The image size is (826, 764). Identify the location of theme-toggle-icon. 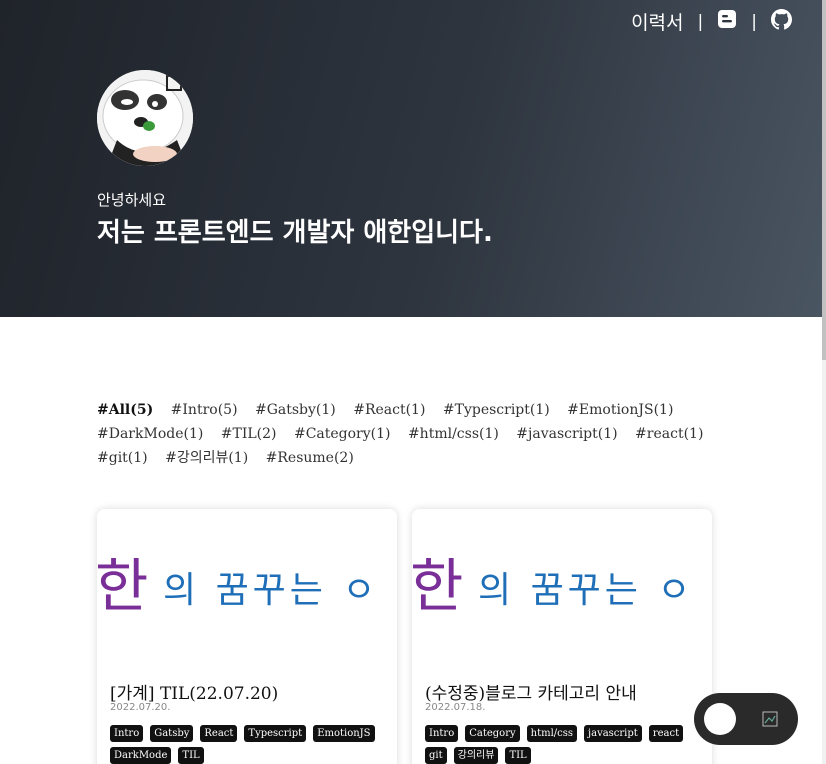
(770, 719).